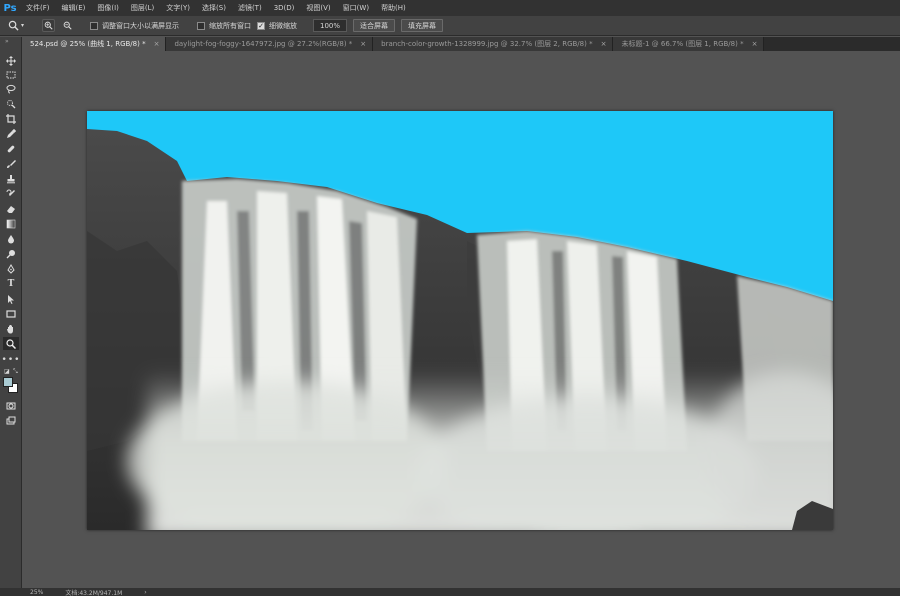 The width and height of the screenshot is (900, 596). What do you see at coordinates (356, 8) in the screenshot?
I see `menu-window: 窗口(W)` at bounding box center [356, 8].